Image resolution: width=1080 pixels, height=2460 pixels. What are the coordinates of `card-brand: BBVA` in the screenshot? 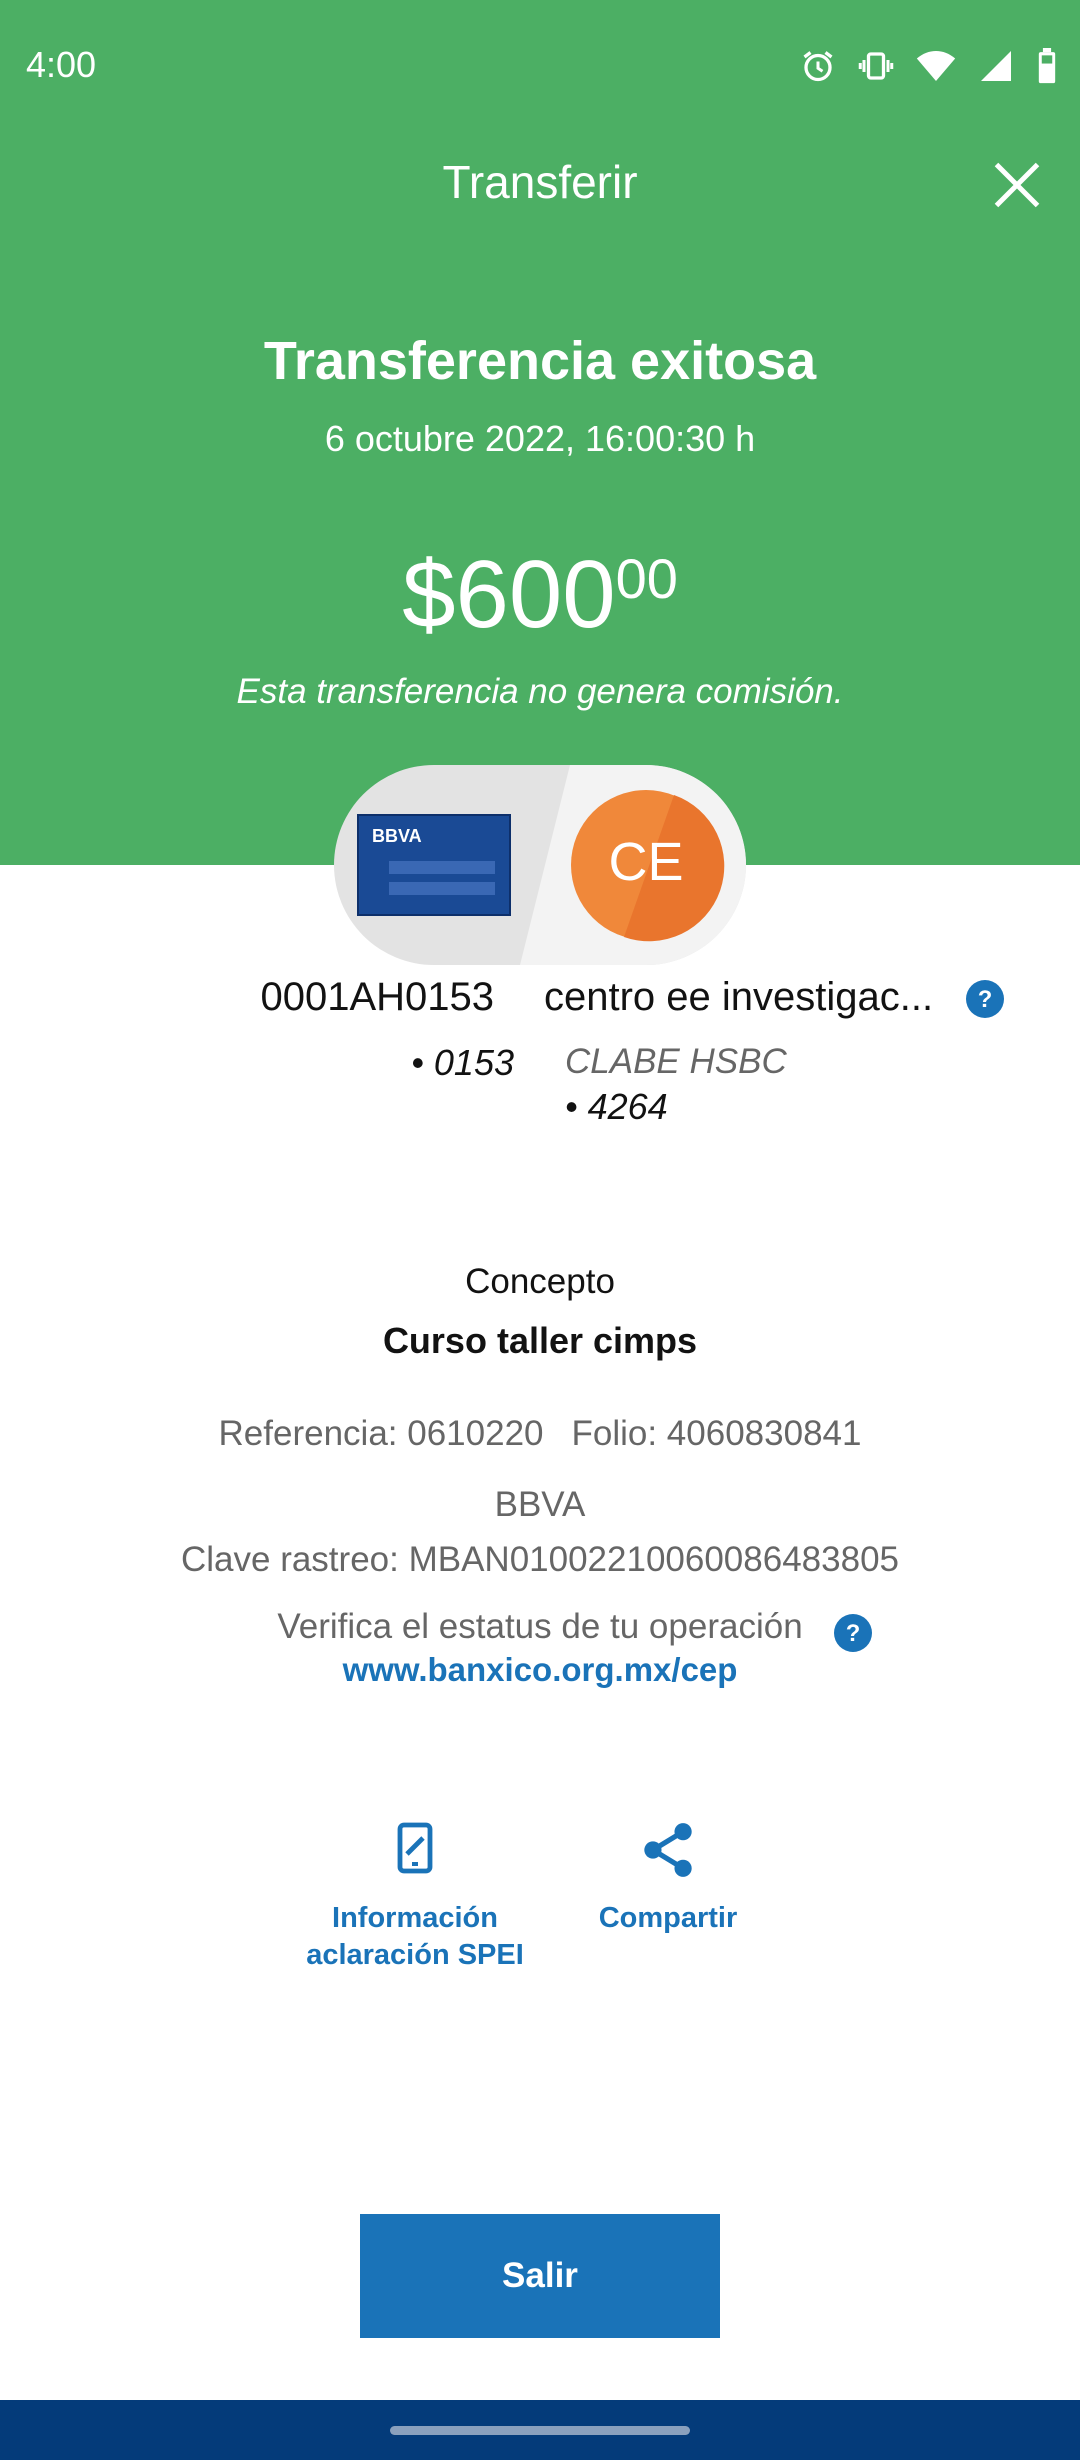 It's located at (397, 836).